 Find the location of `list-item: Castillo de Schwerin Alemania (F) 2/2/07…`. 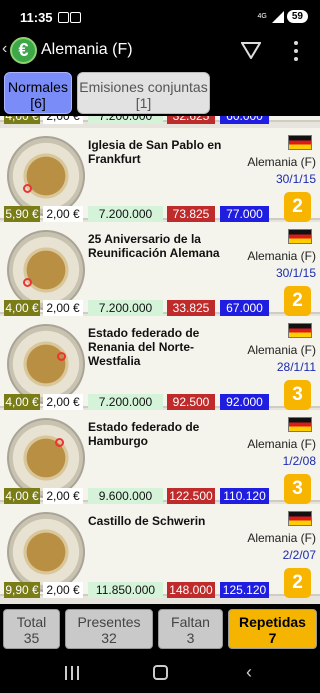

list-item: Castillo de Schwerin Alemania (F) 2/2/07… is located at coordinates (160, 551).